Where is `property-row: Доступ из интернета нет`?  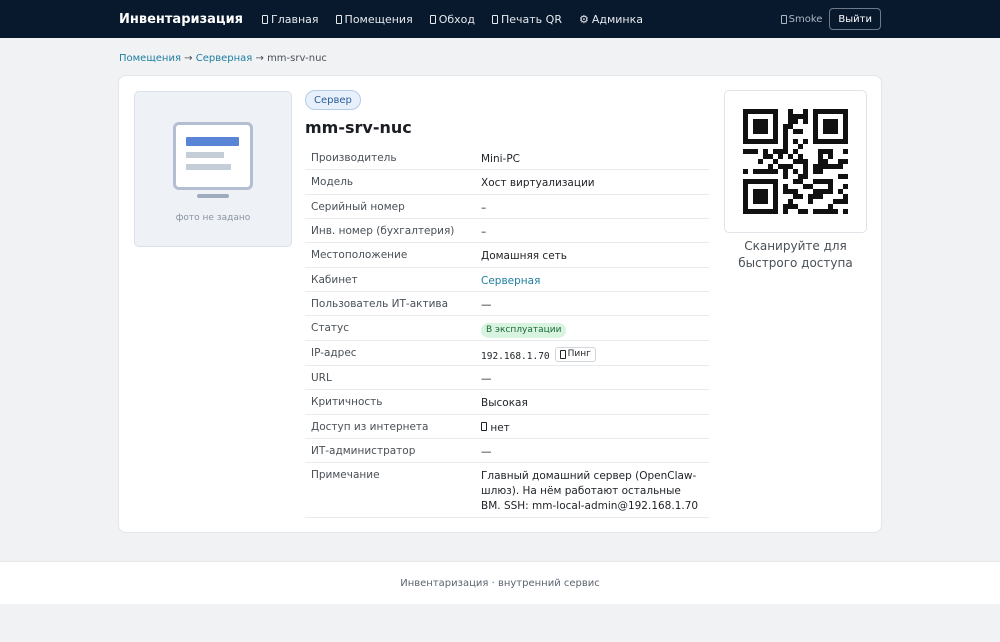 property-row: Доступ из интернета нет is located at coordinates (507, 427).